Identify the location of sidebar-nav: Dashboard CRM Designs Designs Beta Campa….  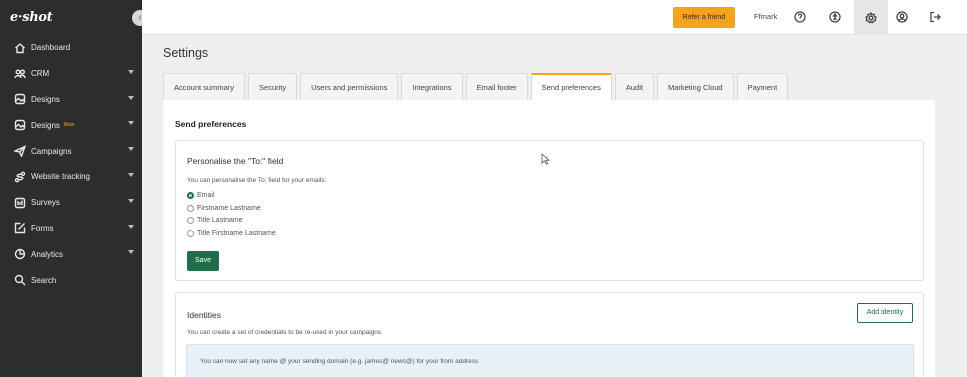
(71, 164).